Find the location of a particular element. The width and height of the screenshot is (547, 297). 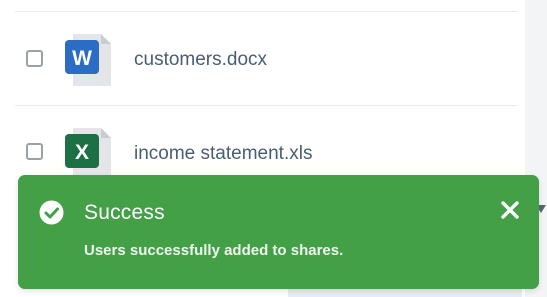

toast-title: Success is located at coordinates (124, 212).